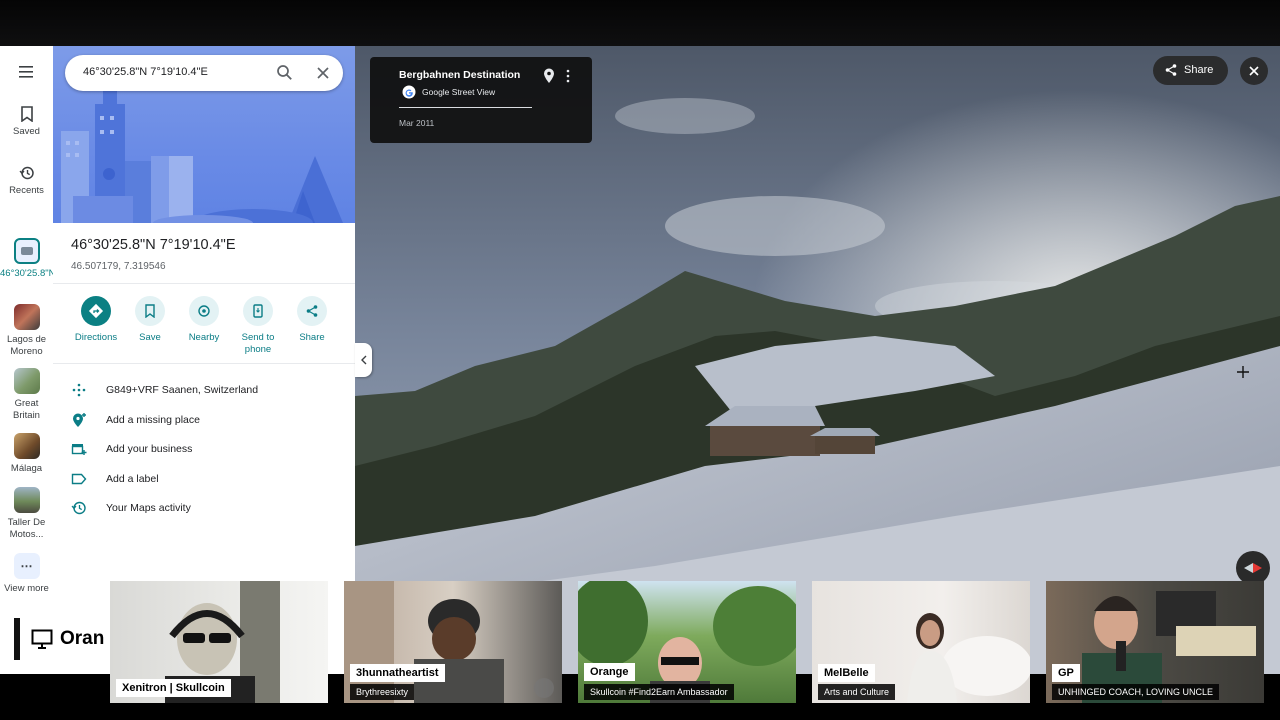  What do you see at coordinates (1155, 642) in the screenshot?
I see `participant-tile-gp: GP UNHINGED COACH, LOVING UNCLE` at bounding box center [1155, 642].